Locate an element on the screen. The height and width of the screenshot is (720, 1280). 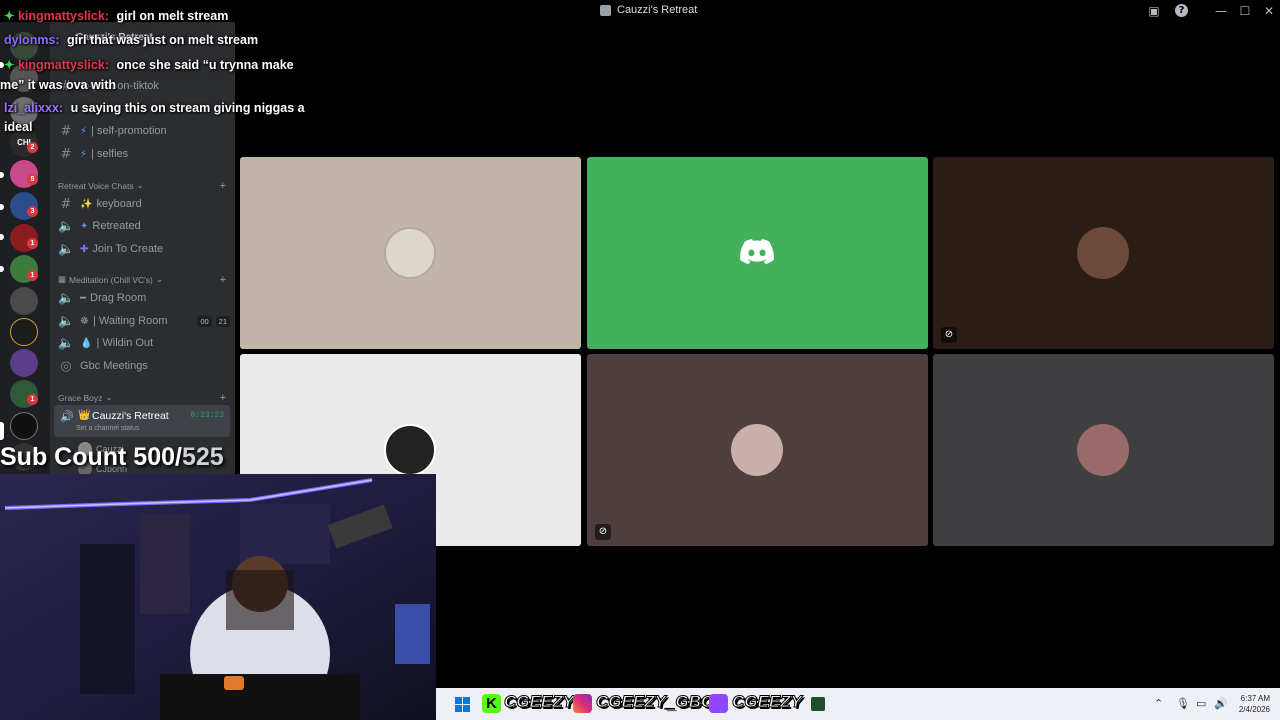
discord-server-icon is located at coordinates (605, 10).